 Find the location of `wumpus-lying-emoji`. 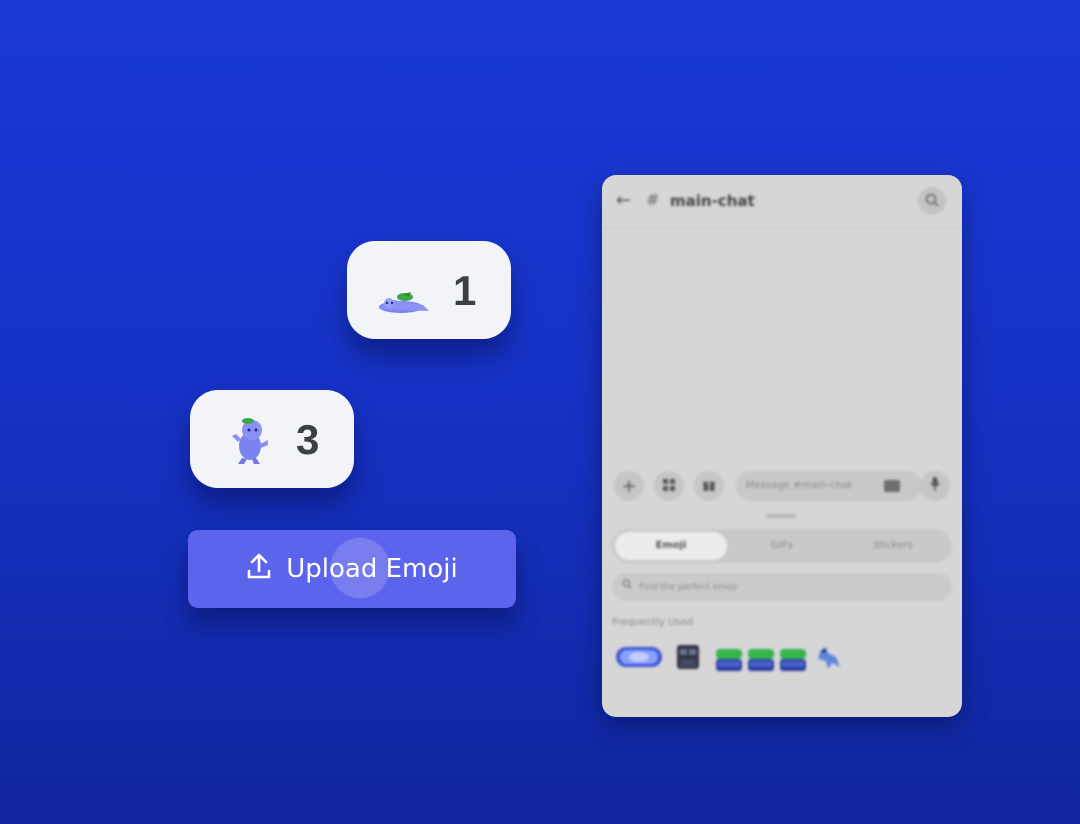

wumpus-lying-emoji is located at coordinates (404, 305).